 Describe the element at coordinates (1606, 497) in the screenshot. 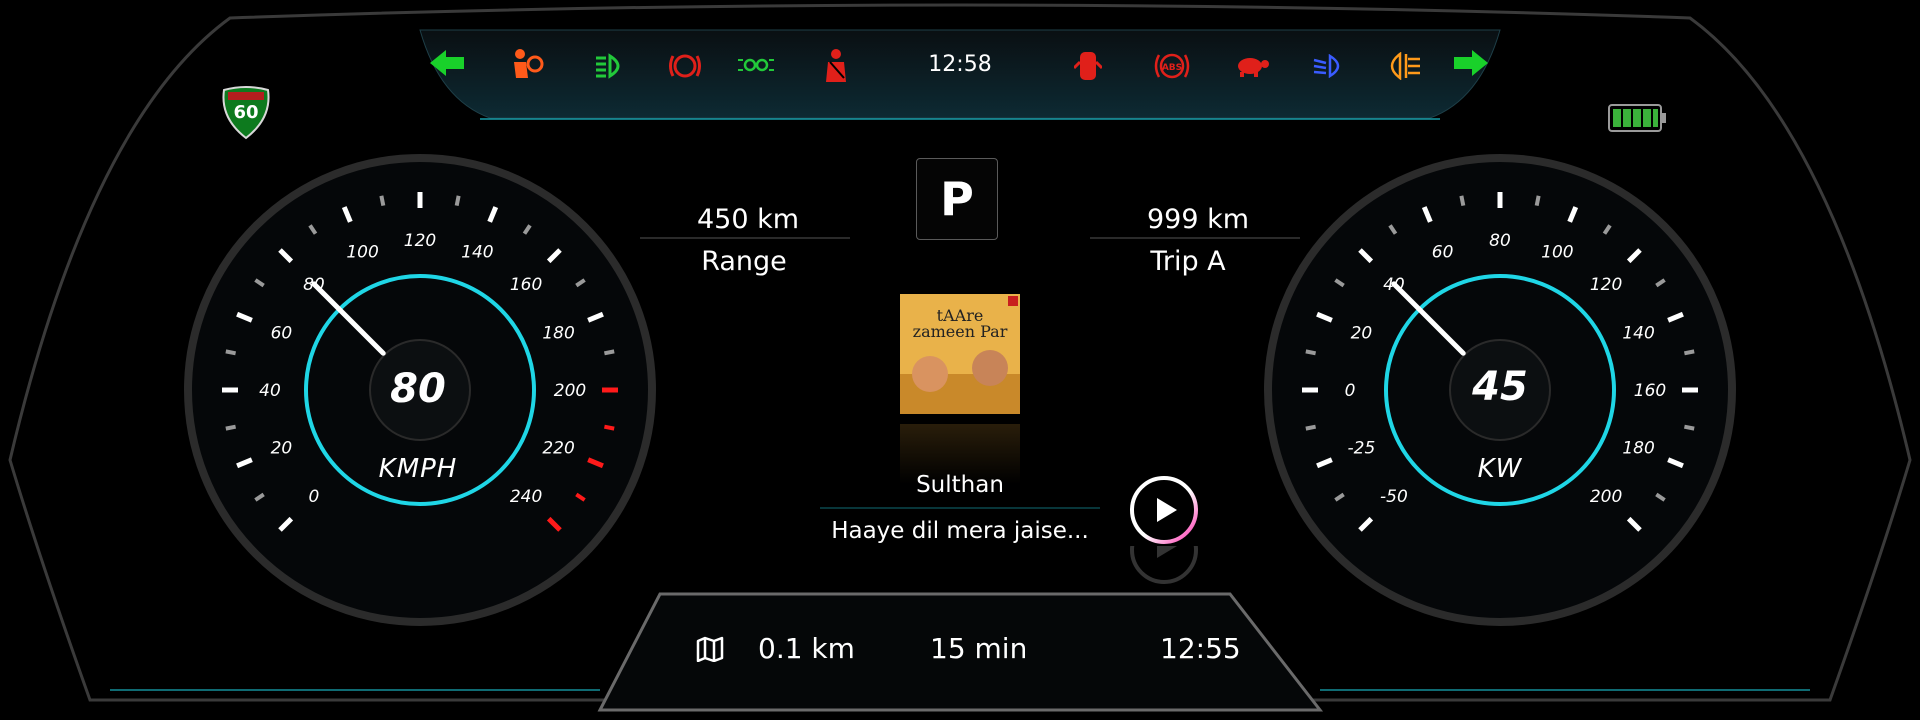

I see `power-meter-tick-label: 200` at that location.